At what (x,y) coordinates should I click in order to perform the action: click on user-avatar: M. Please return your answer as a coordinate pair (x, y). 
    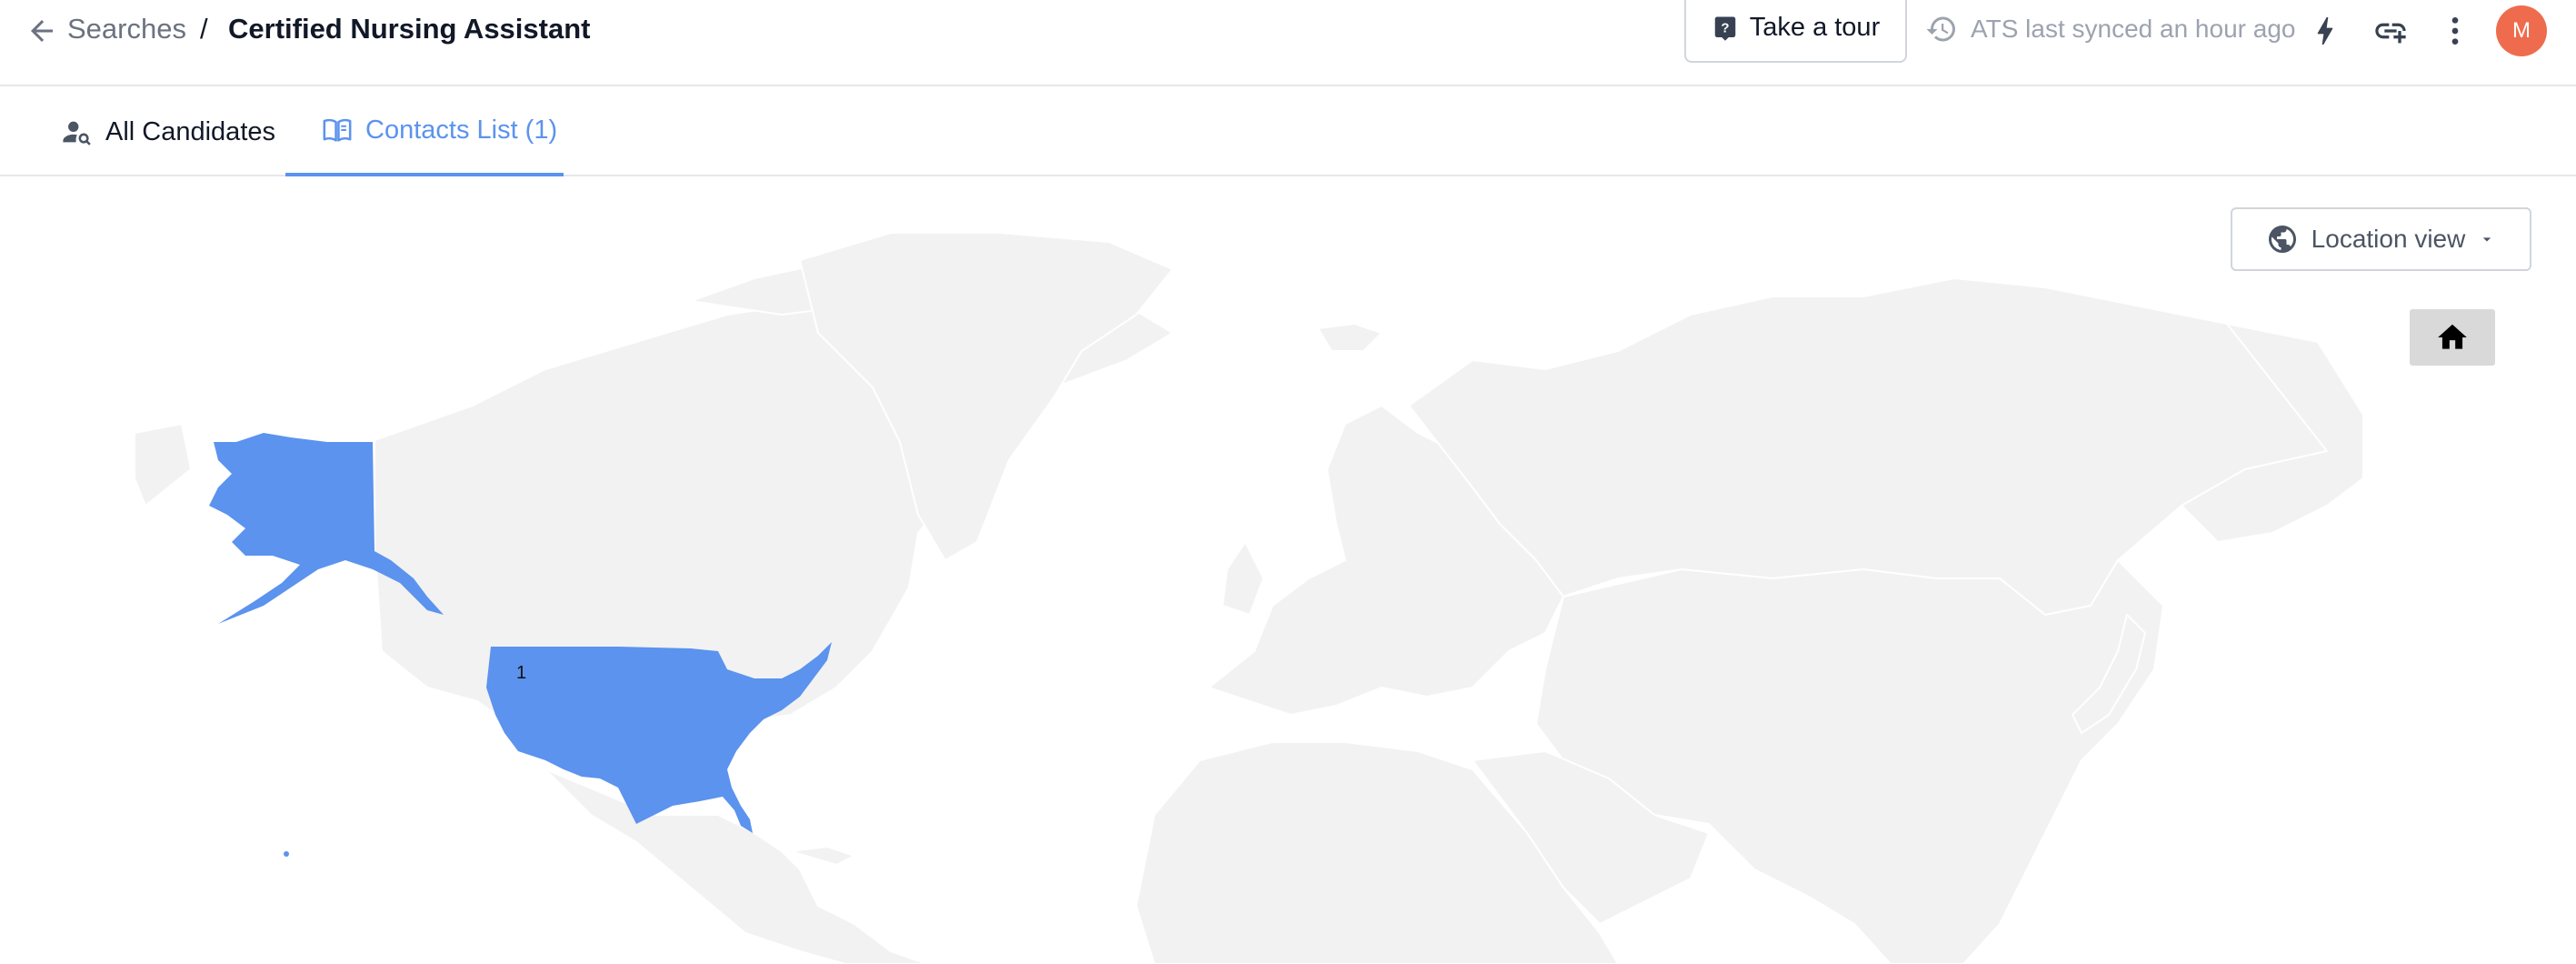
    Looking at the image, I should click on (2521, 31).